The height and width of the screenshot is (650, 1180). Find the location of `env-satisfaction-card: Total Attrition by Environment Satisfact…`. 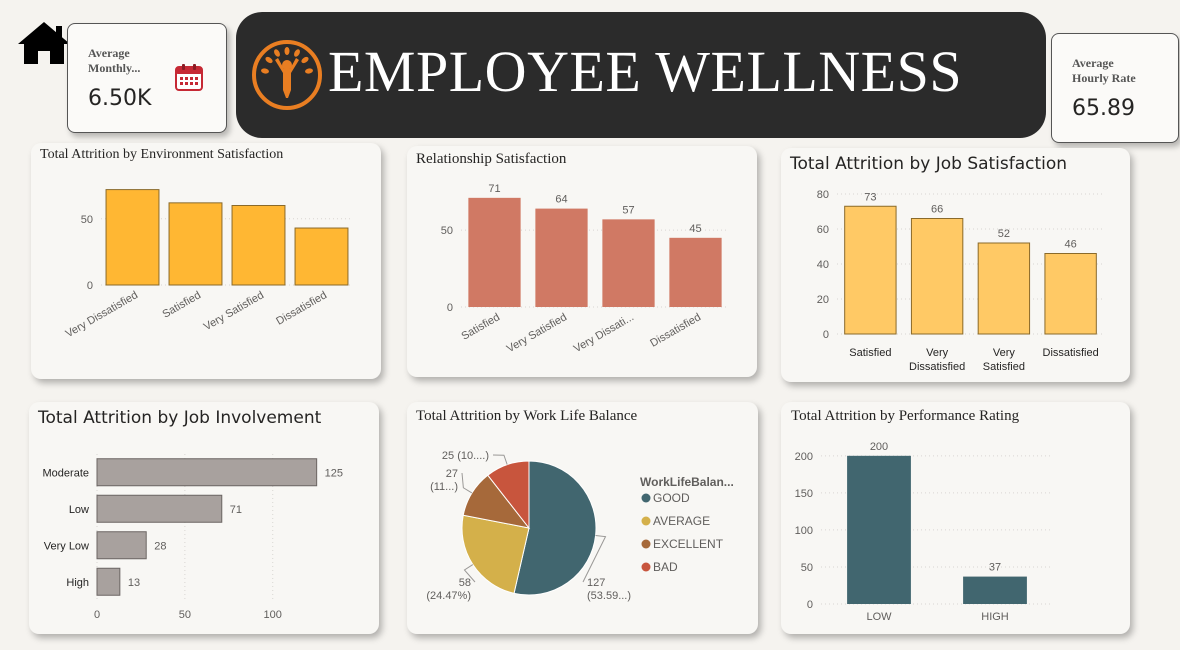

env-satisfaction-card: Total Attrition by Environment Satisfact… is located at coordinates (206, 261).